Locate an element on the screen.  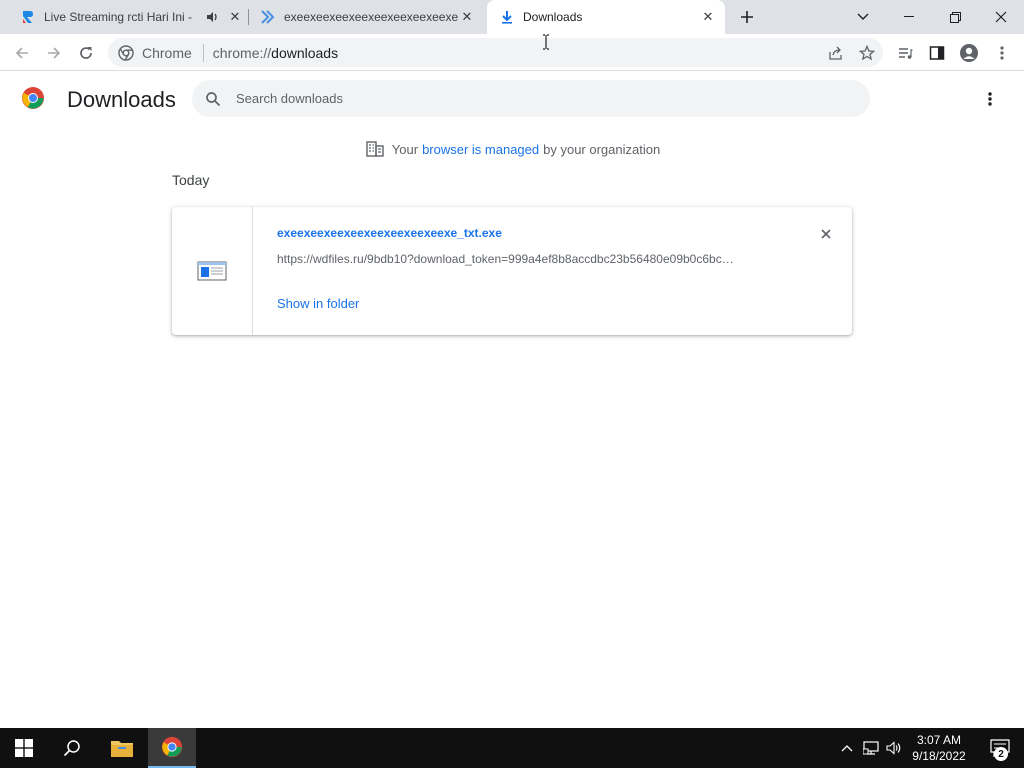
search-taskbar-button is located at coordinates (72, 748).